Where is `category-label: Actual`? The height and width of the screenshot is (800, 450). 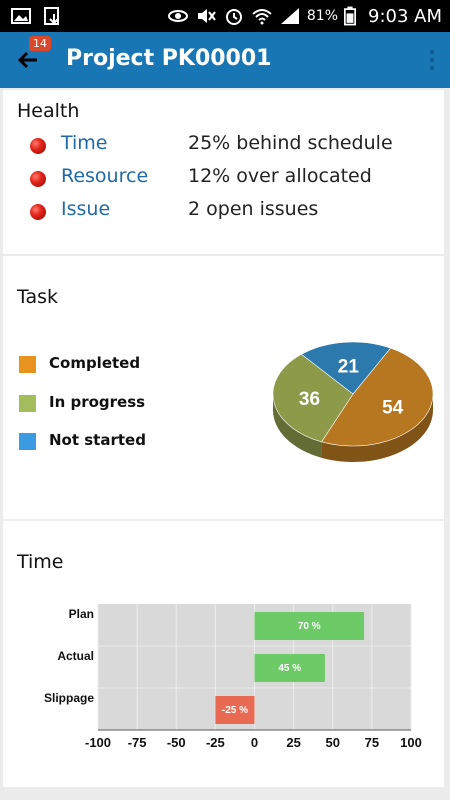
category-label: Actual is located at coordinates (75, 656).